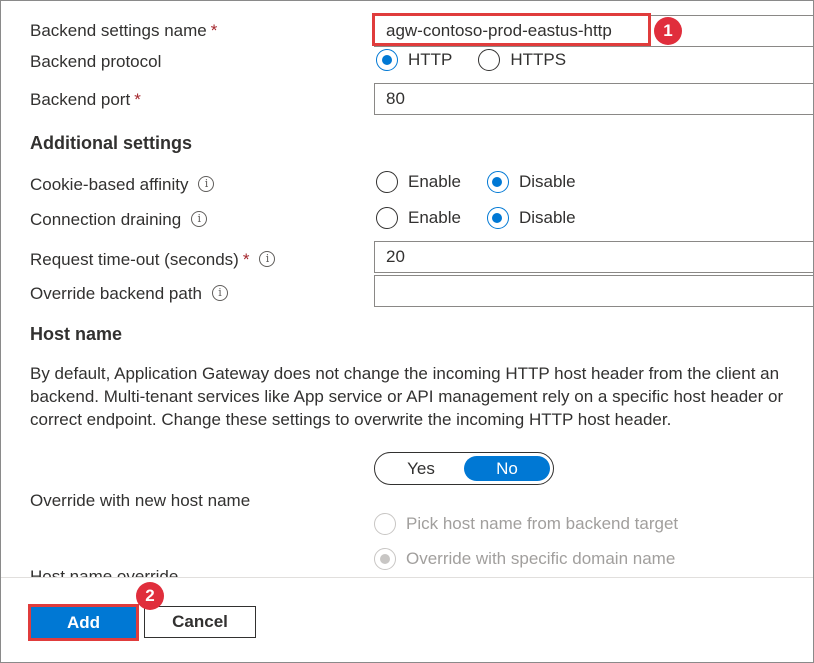 The width and height of the screenshot is (814, 663). I want to click on override-domain-label: Override with specific domain name, so click(541, 558).